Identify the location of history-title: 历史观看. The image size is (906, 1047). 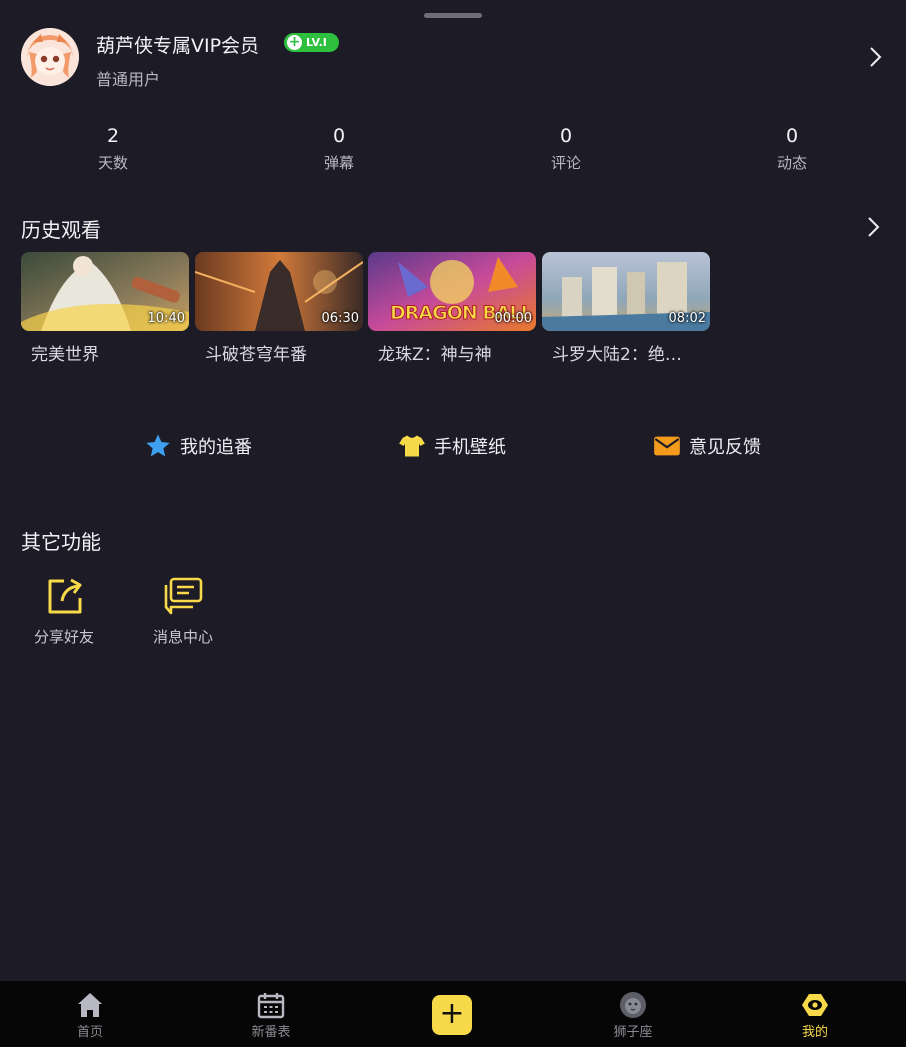
(61, 230).